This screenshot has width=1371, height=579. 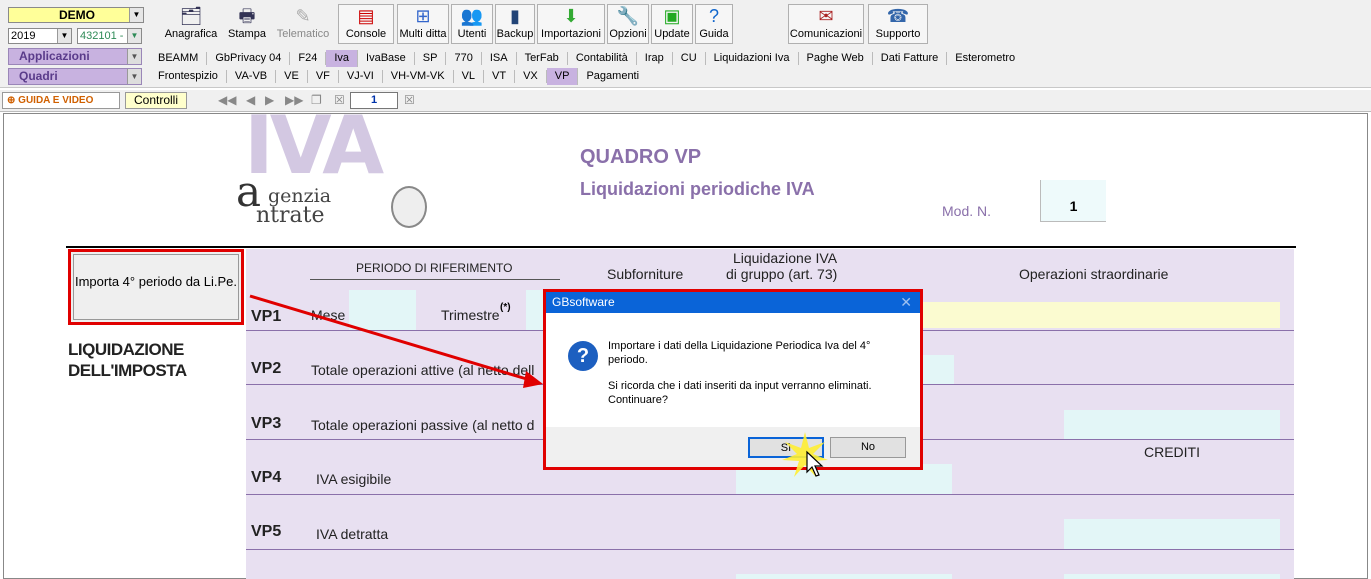 I want to click on close-icon: ✕, so click(x=906, y=302).